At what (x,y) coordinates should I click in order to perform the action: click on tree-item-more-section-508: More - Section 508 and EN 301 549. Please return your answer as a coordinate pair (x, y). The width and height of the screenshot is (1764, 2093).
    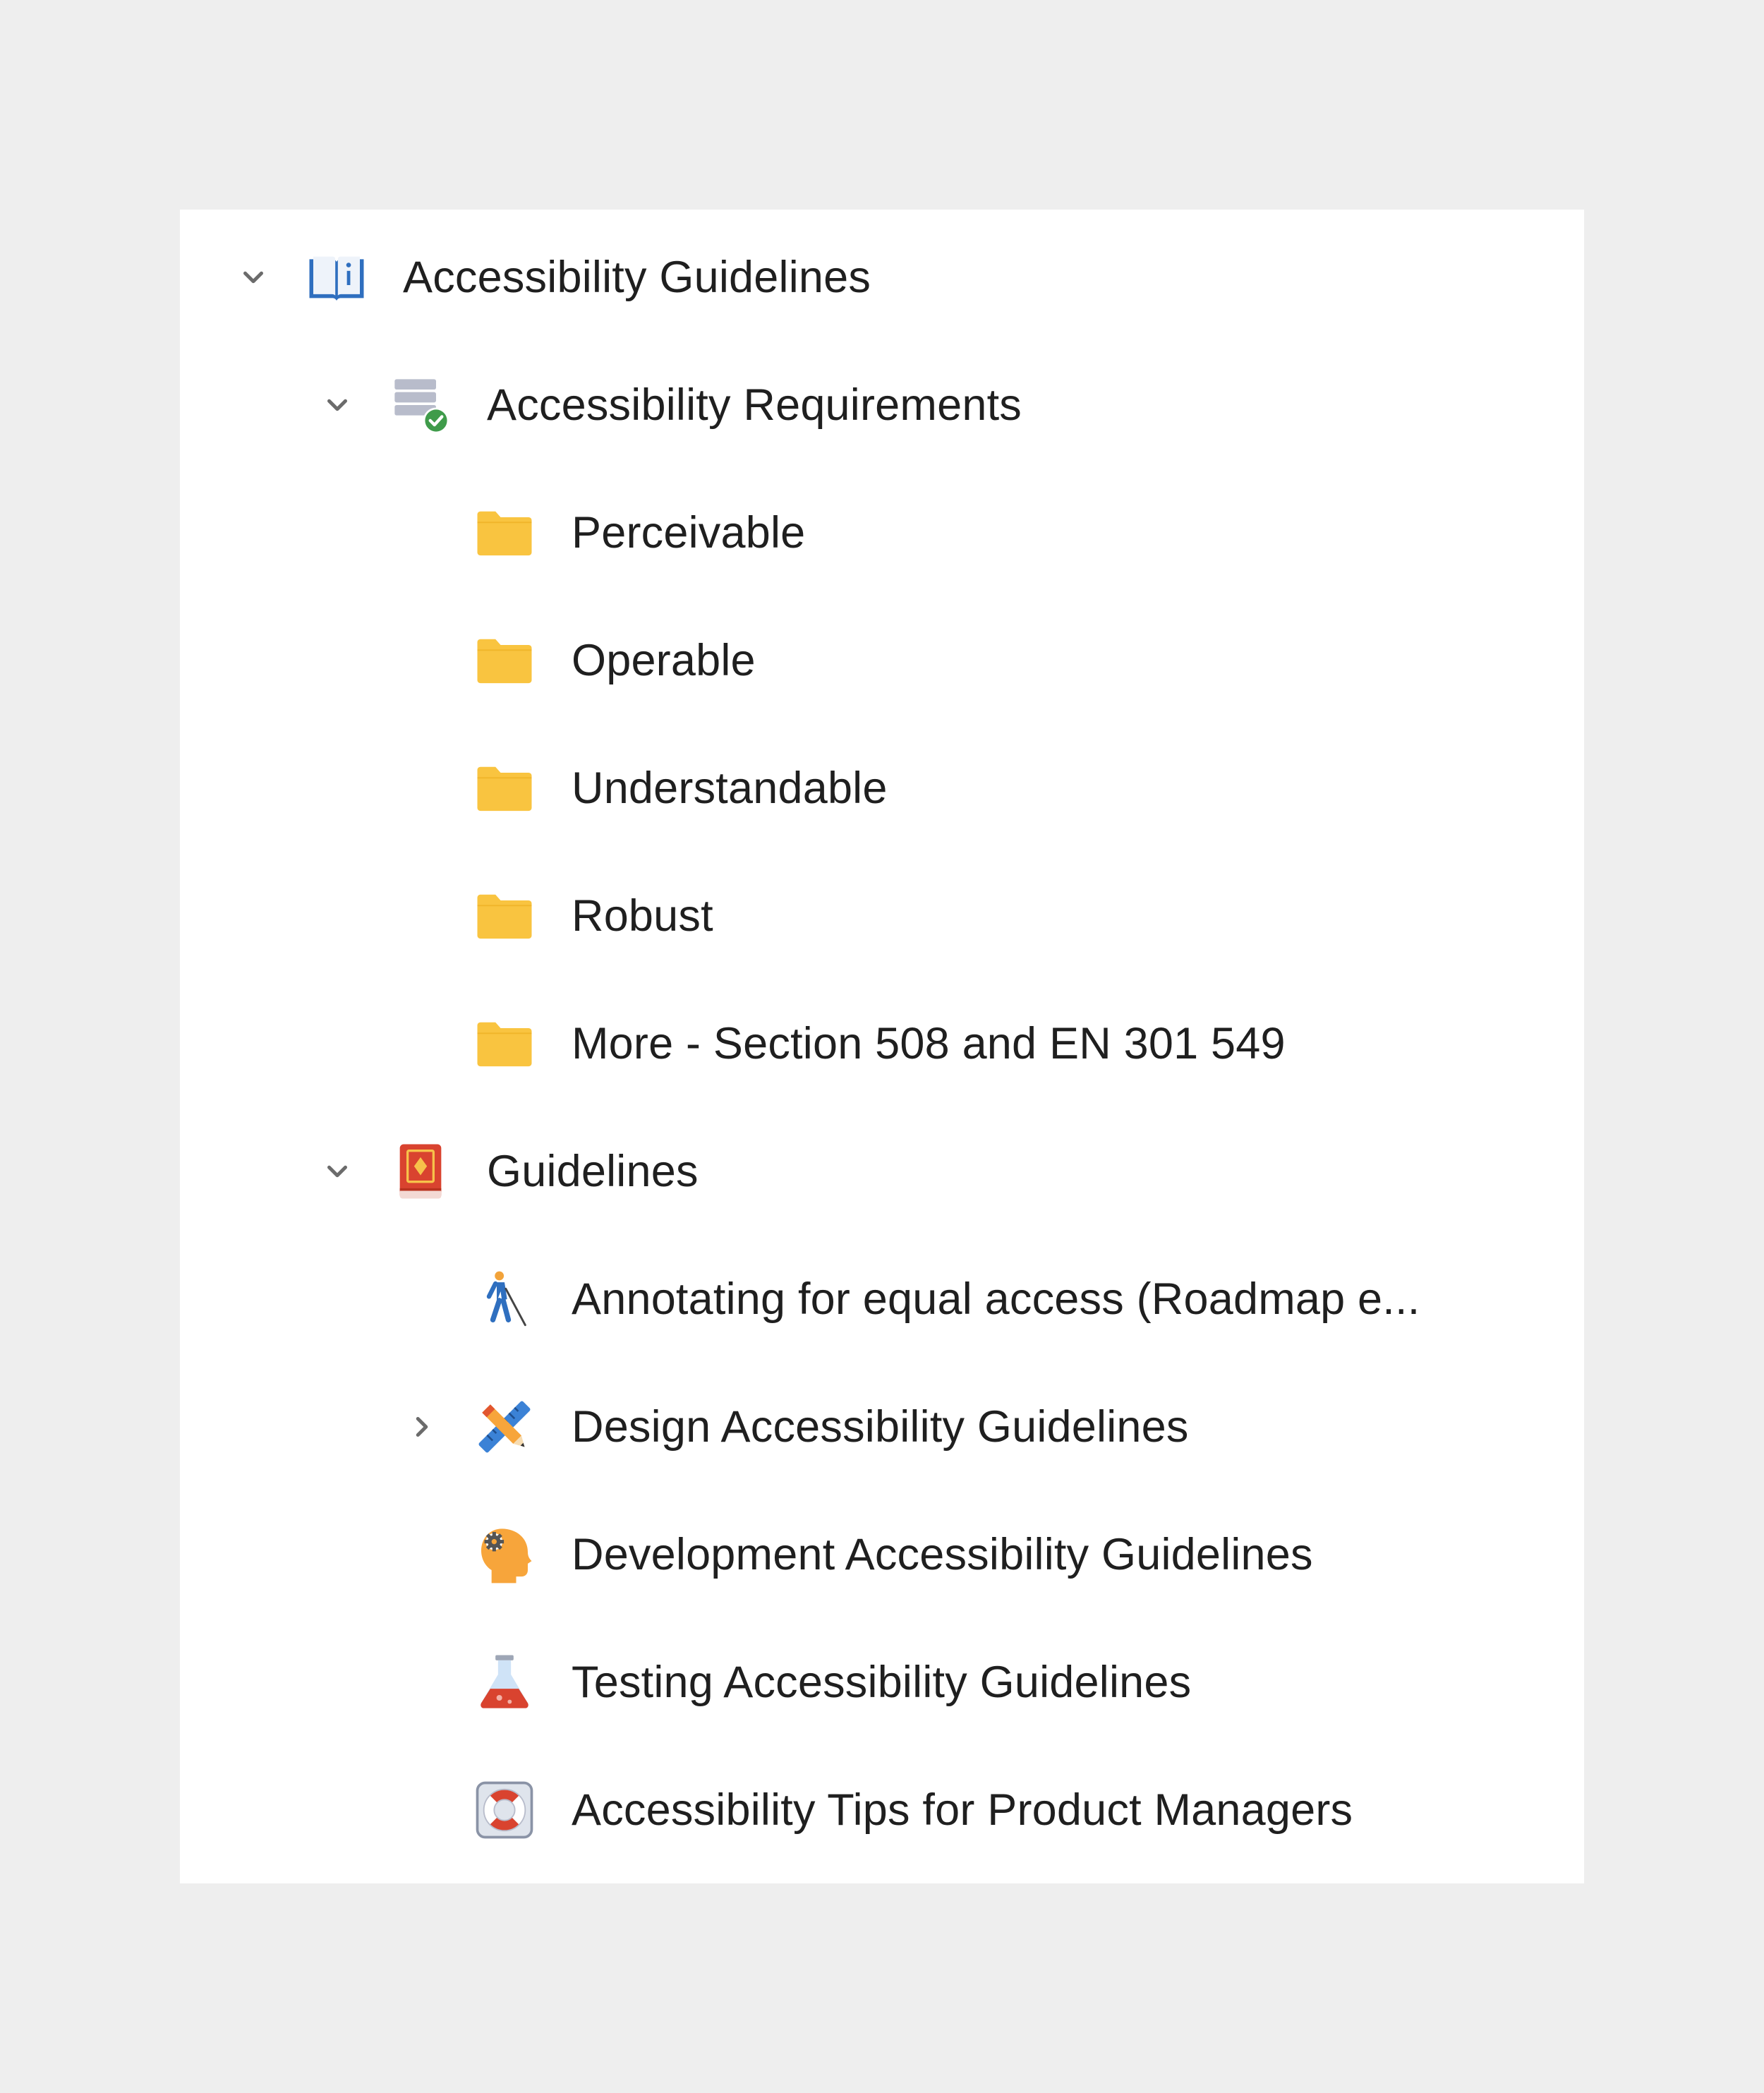
    Looking at the image, I should click on (882, 1043).